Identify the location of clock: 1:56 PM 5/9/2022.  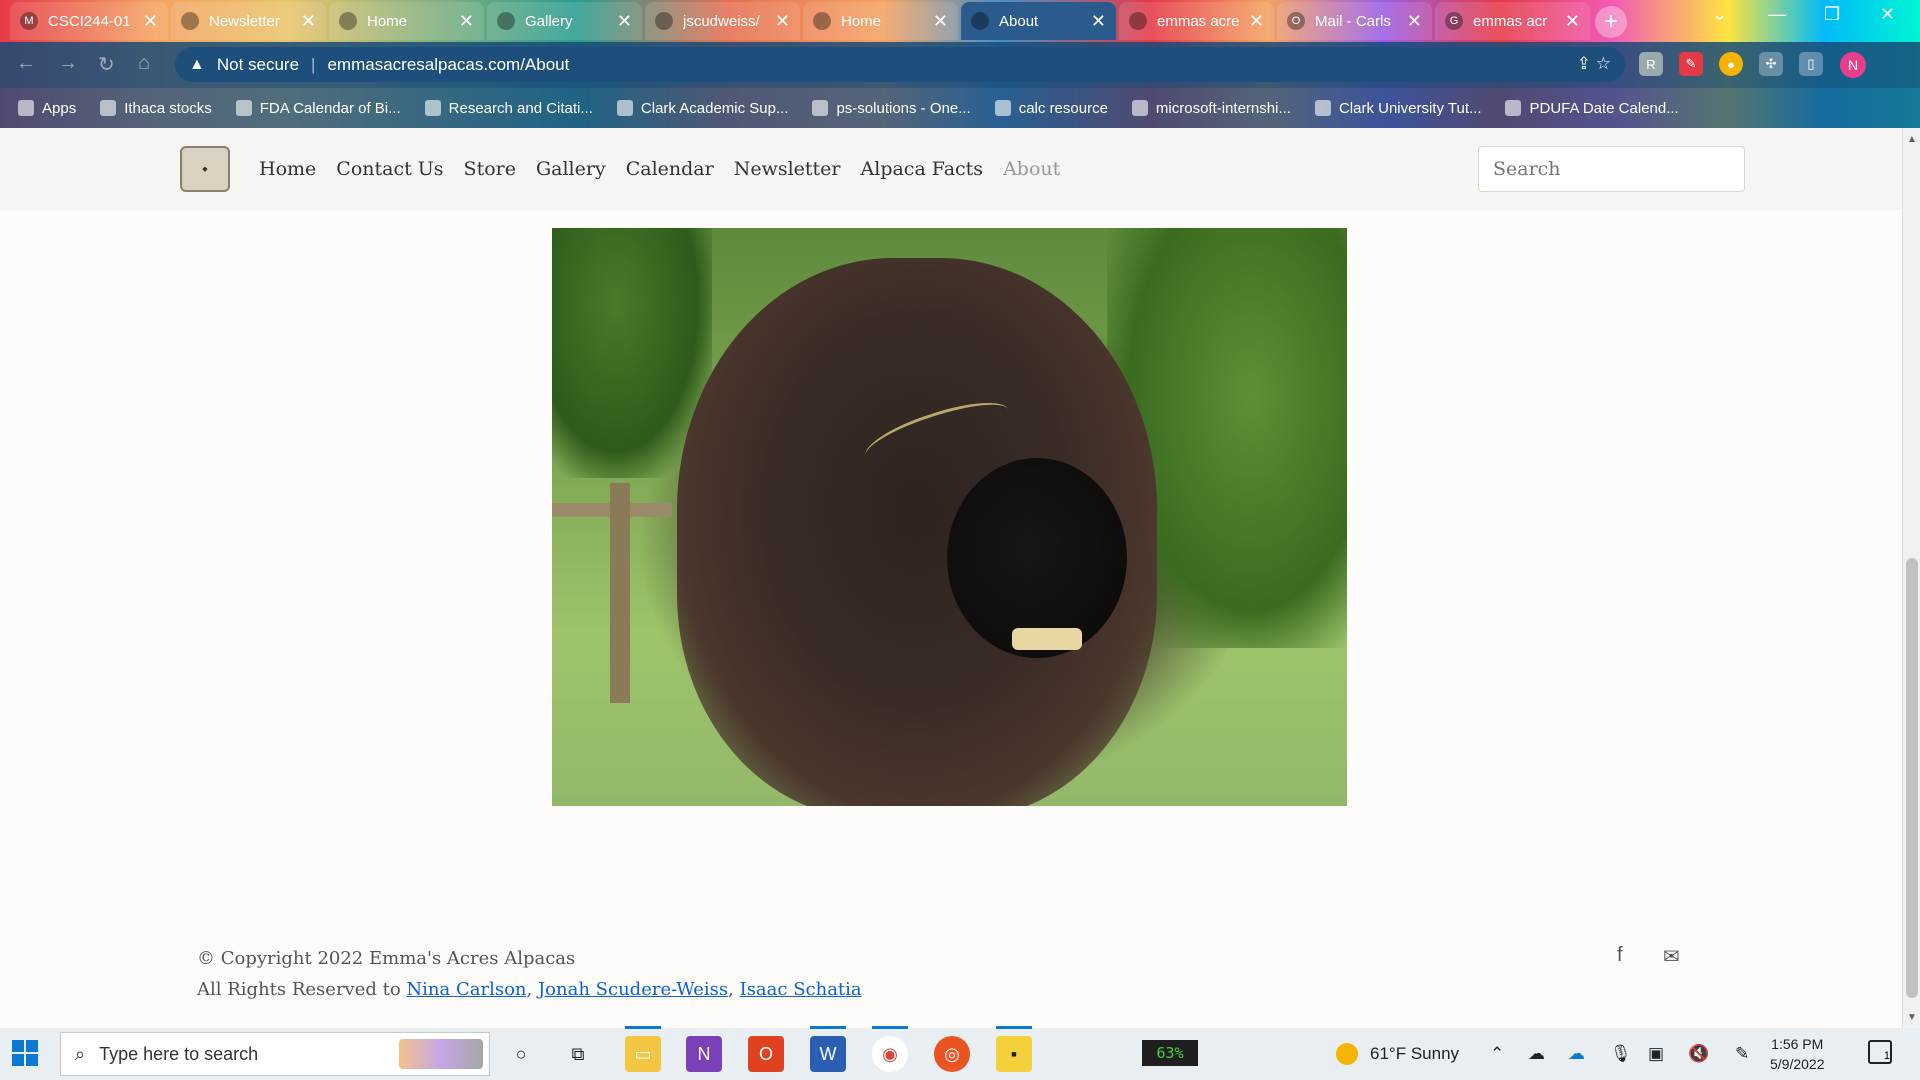
(1797, 1054).